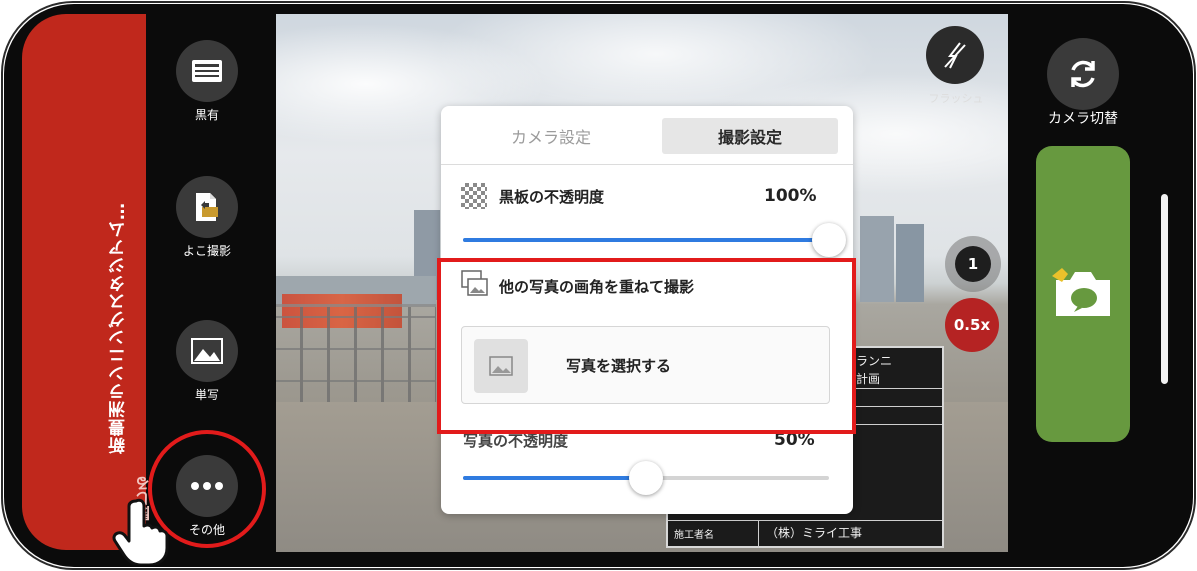 The width and height of the screenshot is (1197, 571). I want to click on tab-shooting-settings: 撮影設定, so click(750, 136).